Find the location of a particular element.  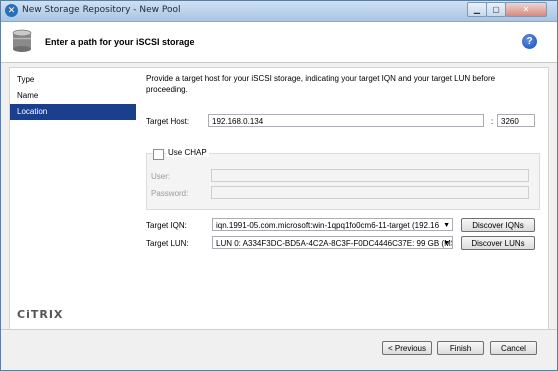

page-title: Enter a path for your iSCSI storage is located at coordinates (120, 42).